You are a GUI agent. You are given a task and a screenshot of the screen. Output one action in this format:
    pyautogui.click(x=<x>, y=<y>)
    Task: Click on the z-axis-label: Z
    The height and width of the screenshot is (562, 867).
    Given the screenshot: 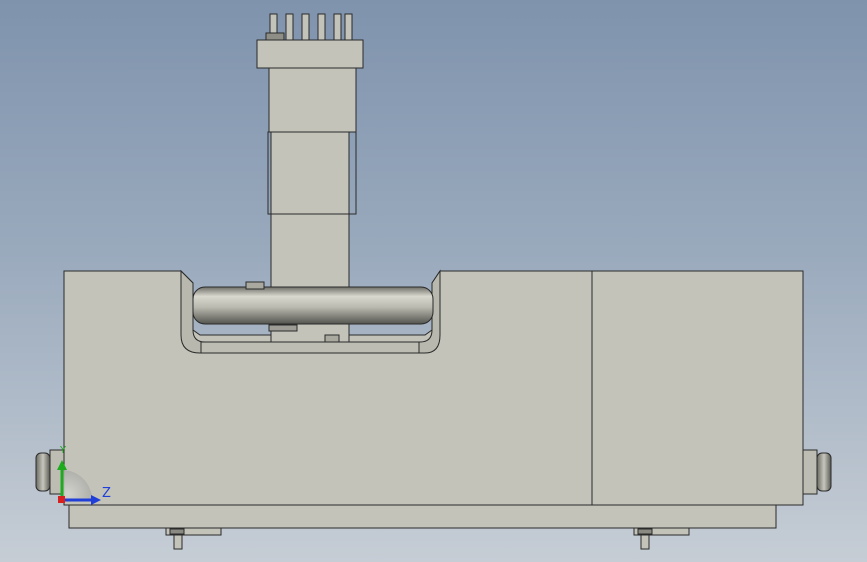 What is the action you would take?
    pyautogui.click(x=106, y=493)
    